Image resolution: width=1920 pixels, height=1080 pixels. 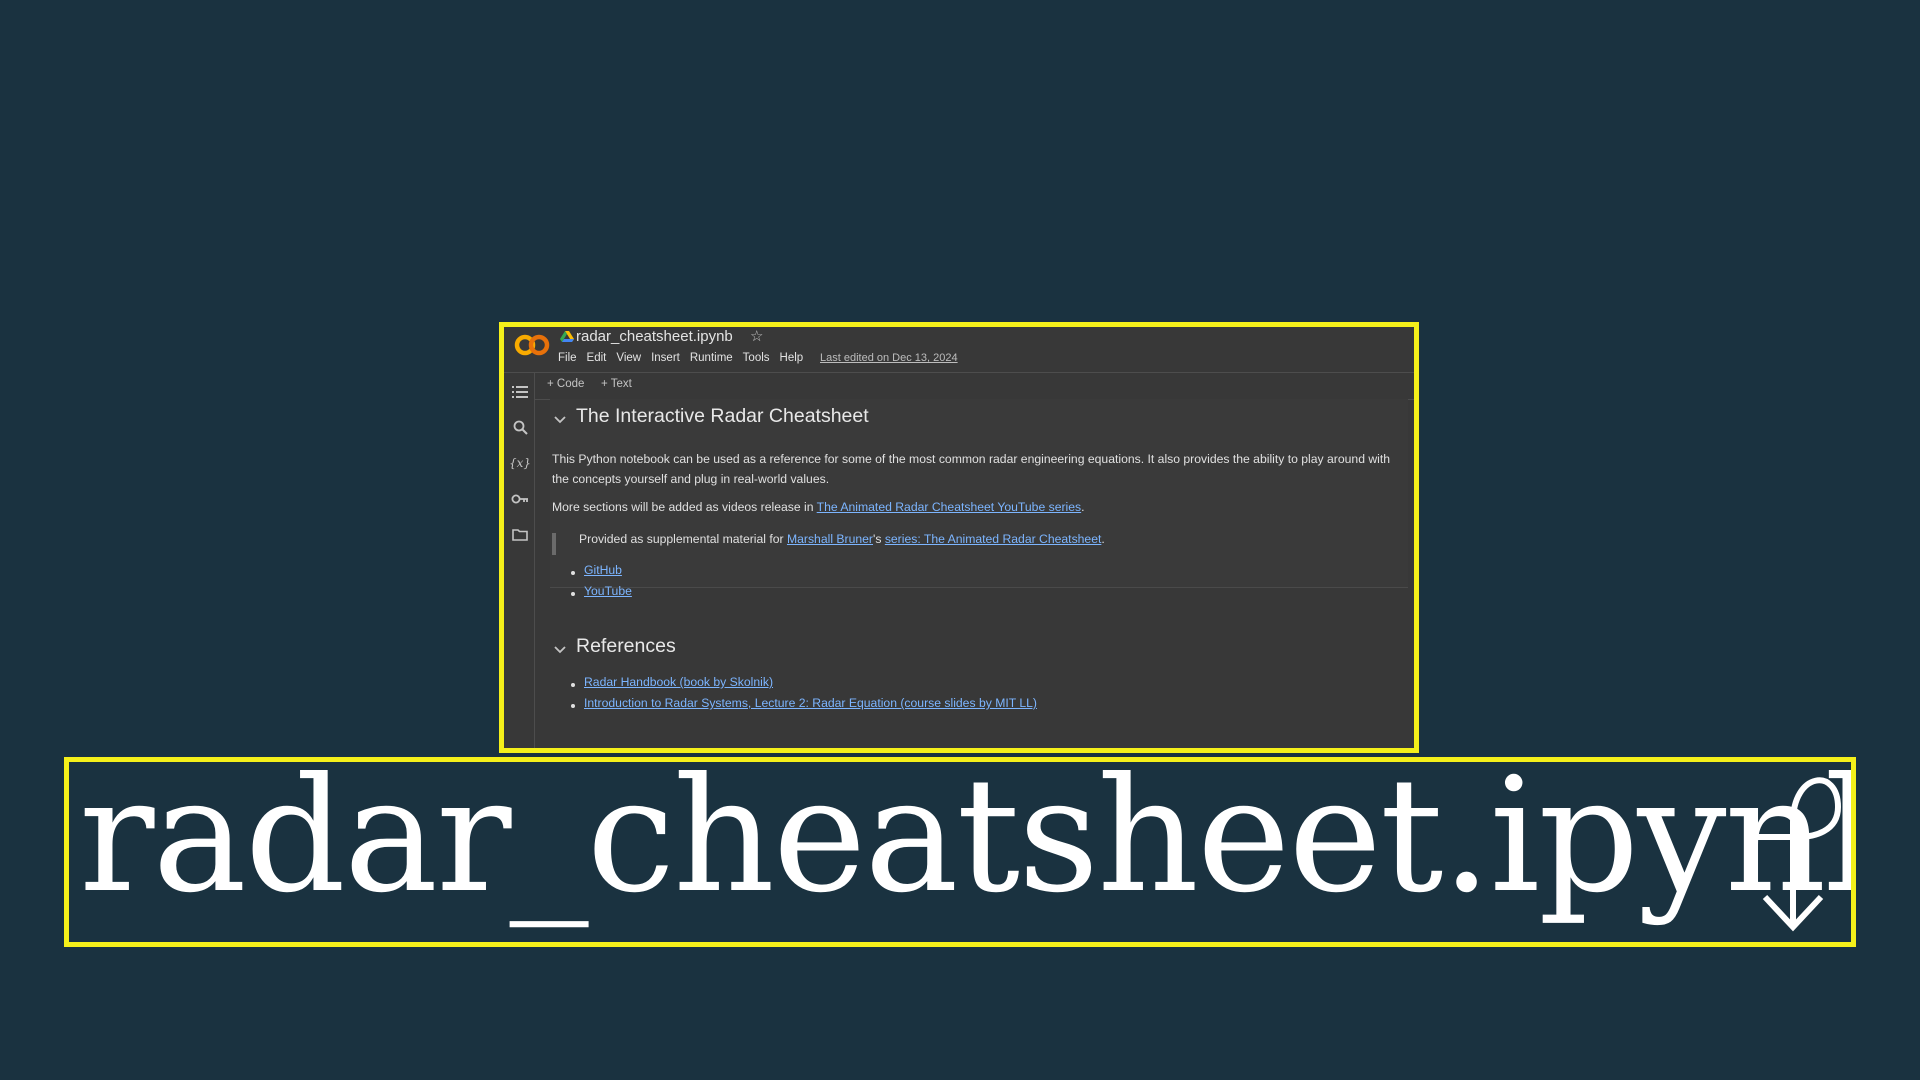 What do you see at coordinates (532, 345) in the screenshot?
I see `colab-logo-icon` at bounding box center [532, 345].